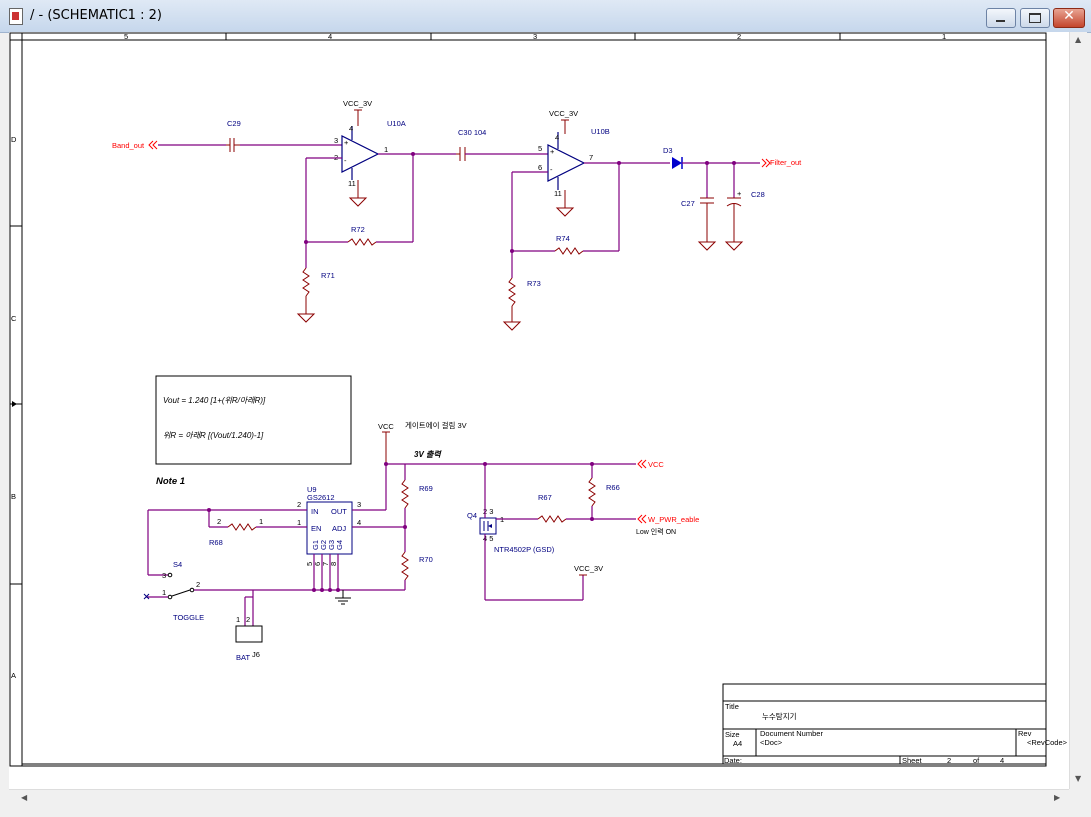 The image size is (1091, 817). What do you see at coordinates (339, 528) in the screenshot?
I see `svg-text: ADJ` at bounding box center [339, 528].